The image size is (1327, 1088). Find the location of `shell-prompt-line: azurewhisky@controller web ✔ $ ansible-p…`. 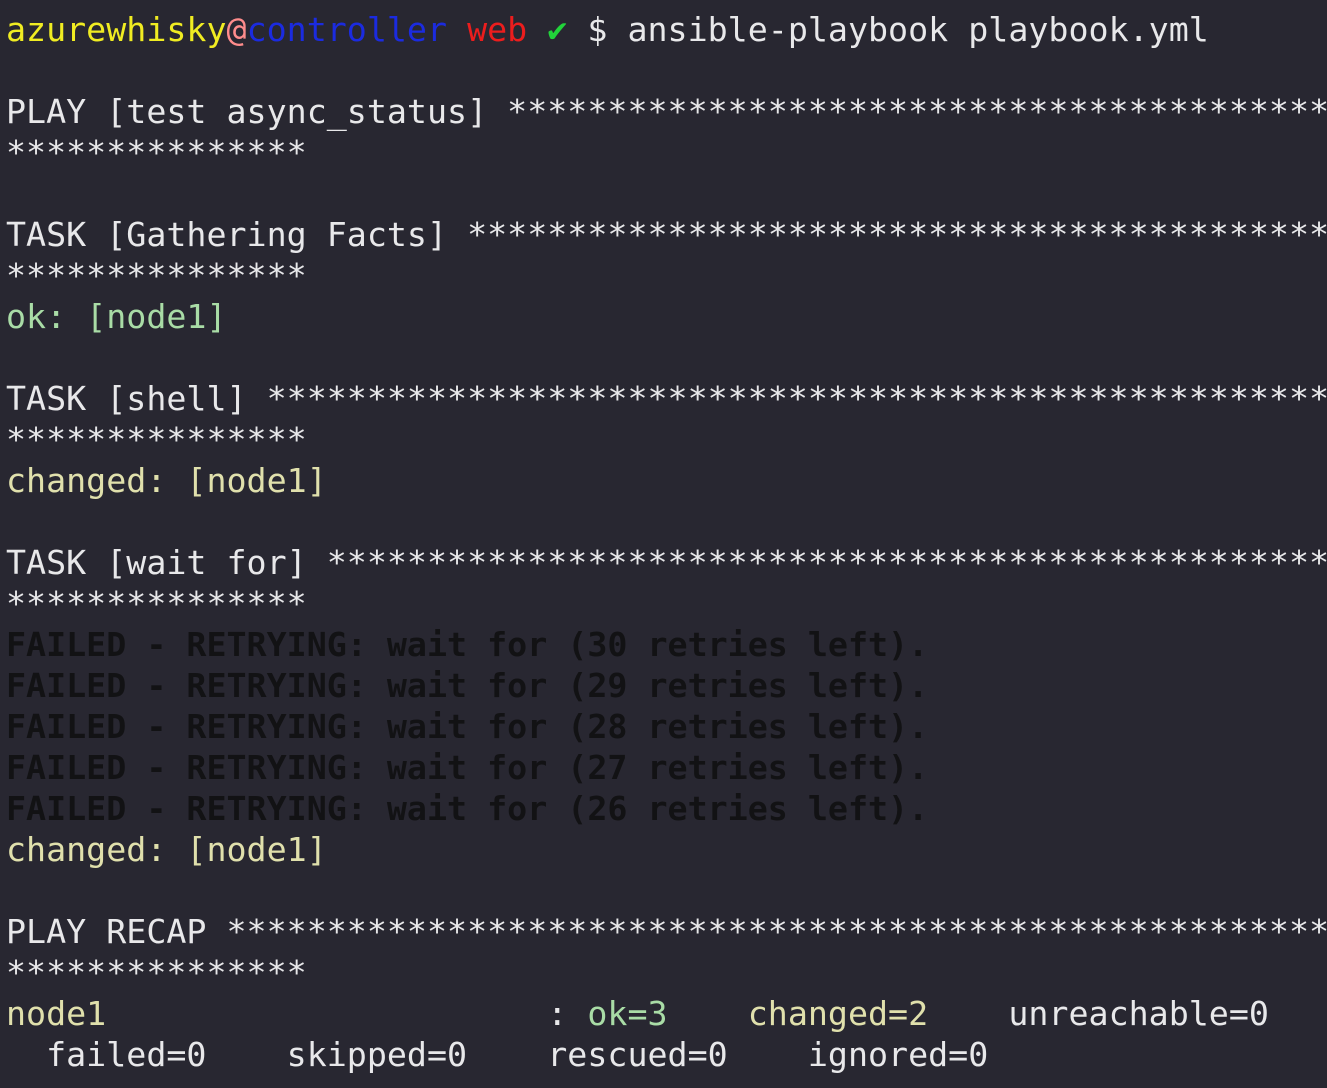

shell-prompt-line: azurewhisky@controller web ✔ $ ansible-p… is located at coordinates (666, 29).